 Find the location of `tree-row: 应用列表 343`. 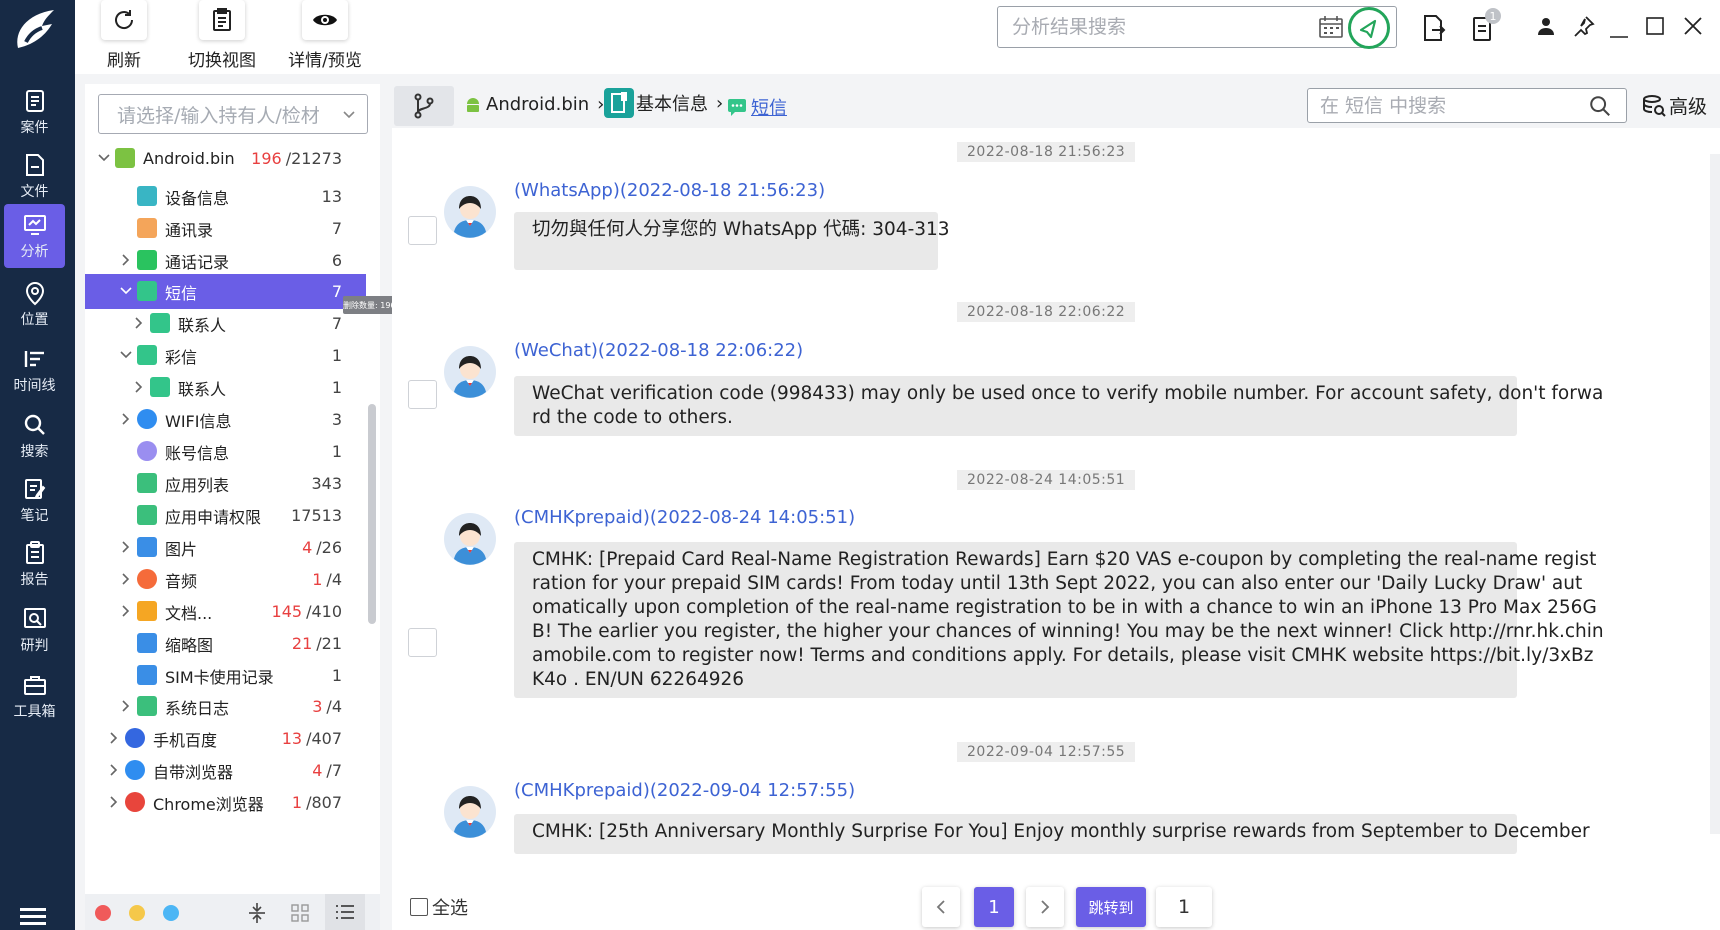

tree-row: 应用列表 343 is located at coordinates (225, 483).